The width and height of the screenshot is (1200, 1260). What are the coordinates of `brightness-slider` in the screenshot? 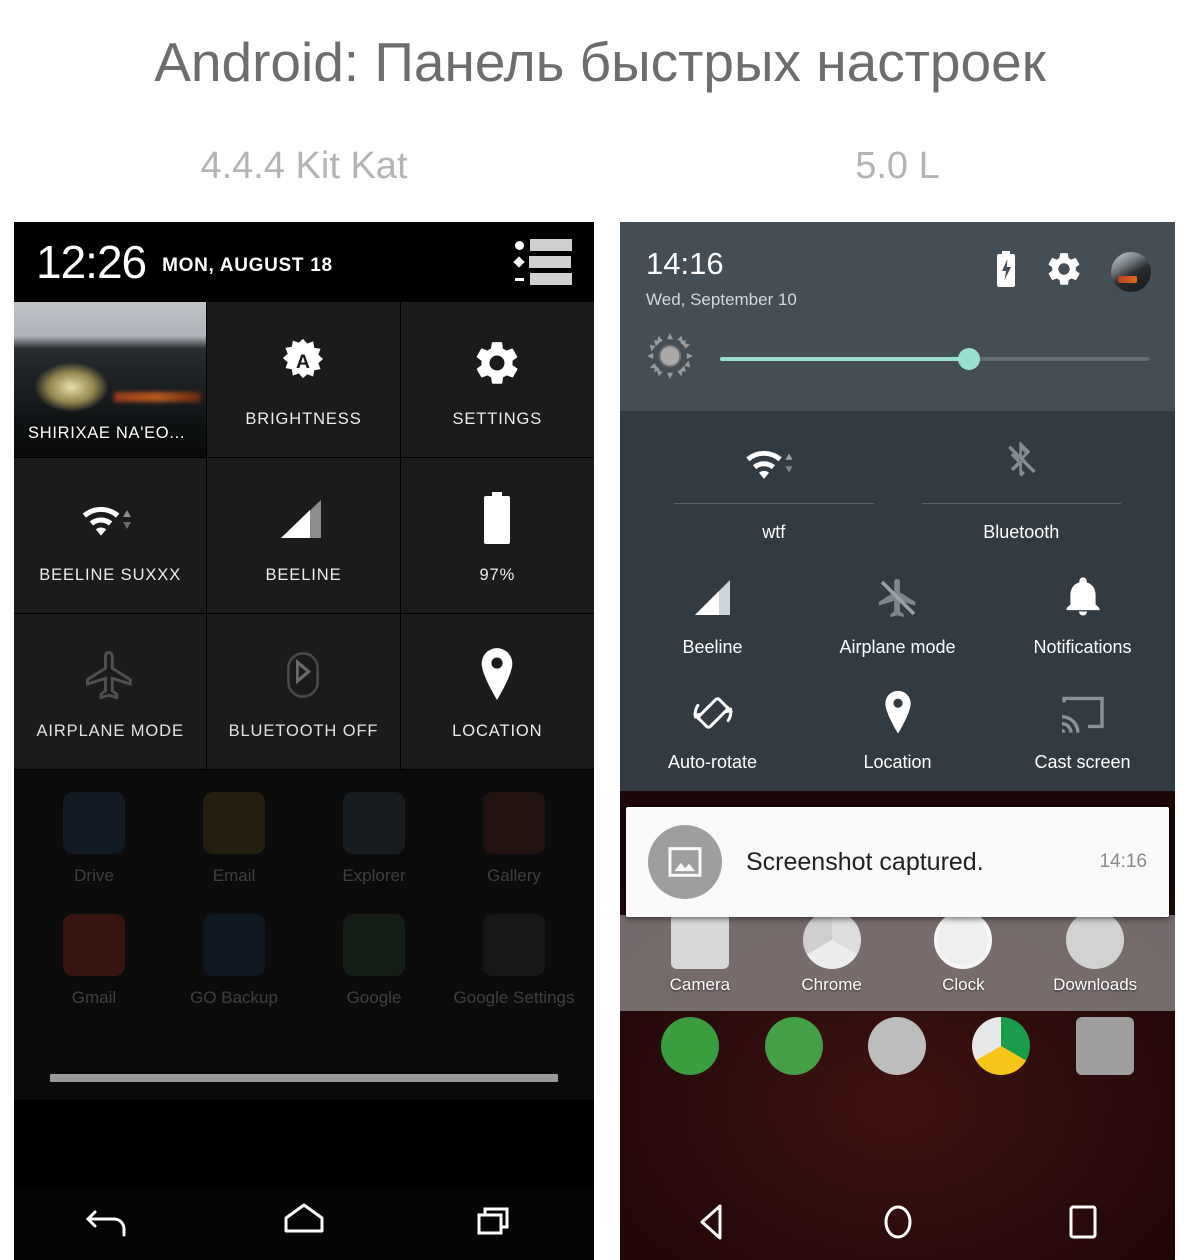 It's located at (934, 358).